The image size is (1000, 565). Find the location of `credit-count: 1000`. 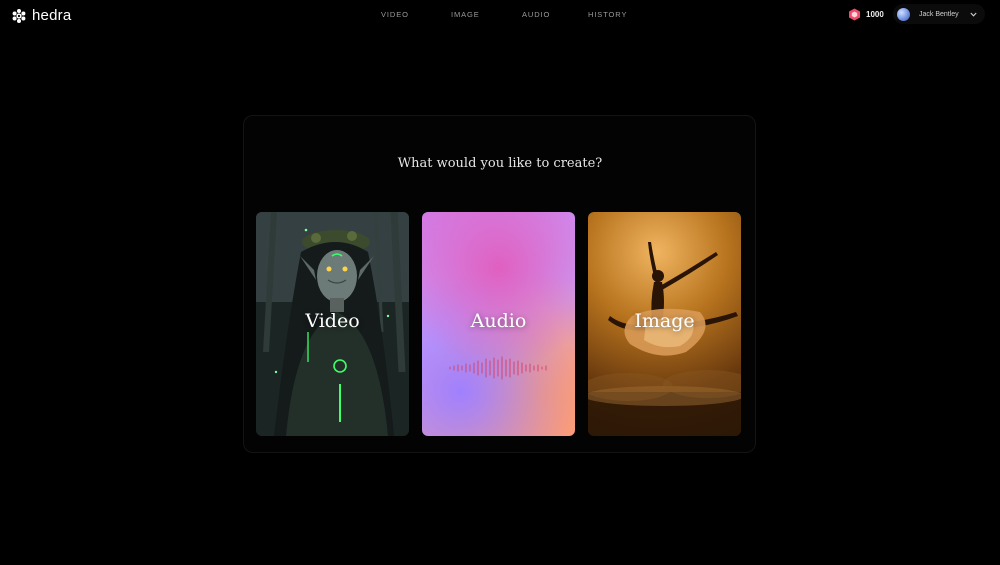

credit-count: 1000 is located at coordinates (875, 14).